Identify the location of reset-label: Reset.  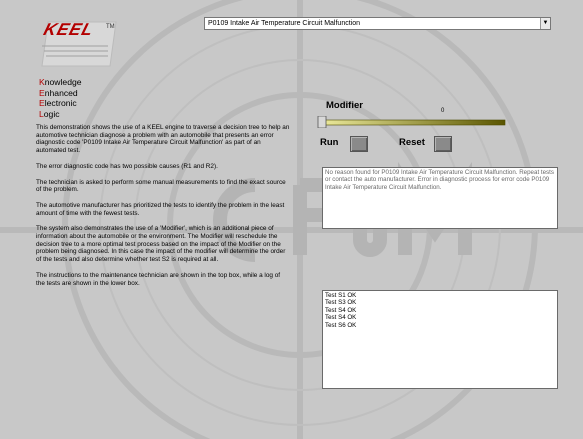
(412, 142).